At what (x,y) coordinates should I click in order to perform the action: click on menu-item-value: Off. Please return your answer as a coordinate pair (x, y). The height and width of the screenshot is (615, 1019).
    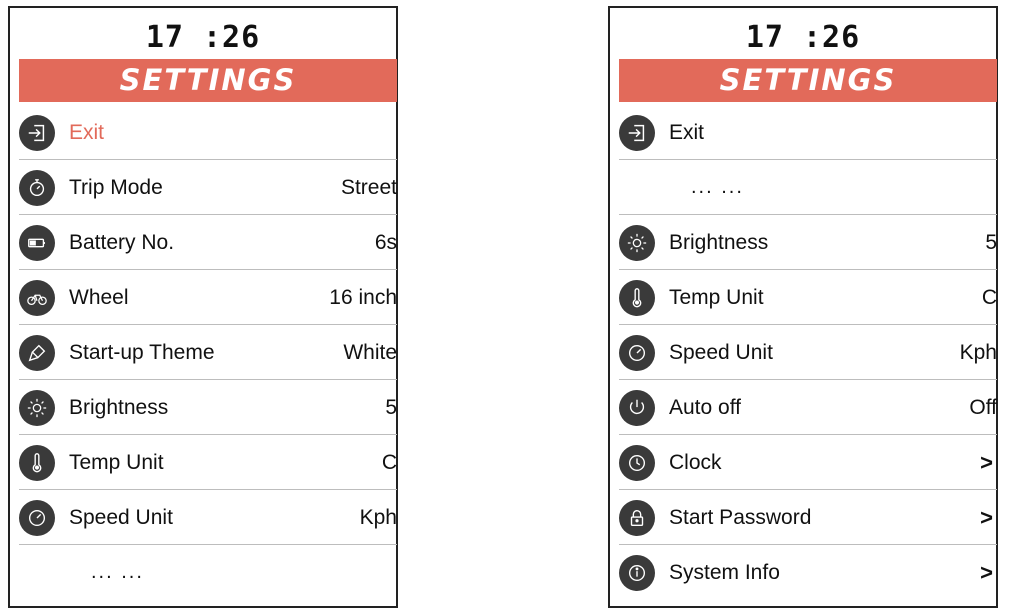
    Looking at the image, I should click on (983, 407).